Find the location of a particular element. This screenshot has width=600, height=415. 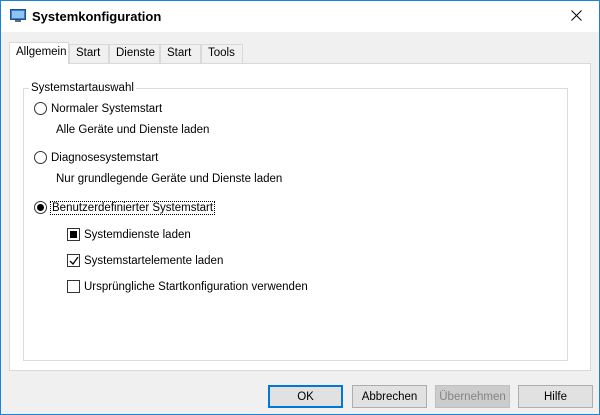

radio-label: Benutzerdefinierter Systemstart is located at coordinates (132, 207).